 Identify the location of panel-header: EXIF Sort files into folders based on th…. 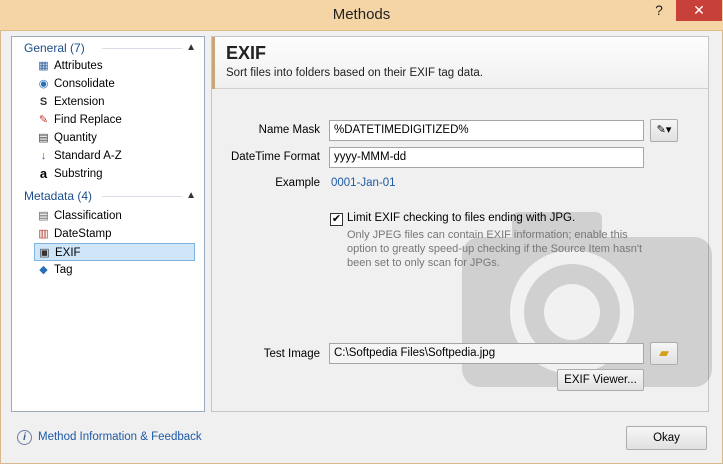
(460, 63).